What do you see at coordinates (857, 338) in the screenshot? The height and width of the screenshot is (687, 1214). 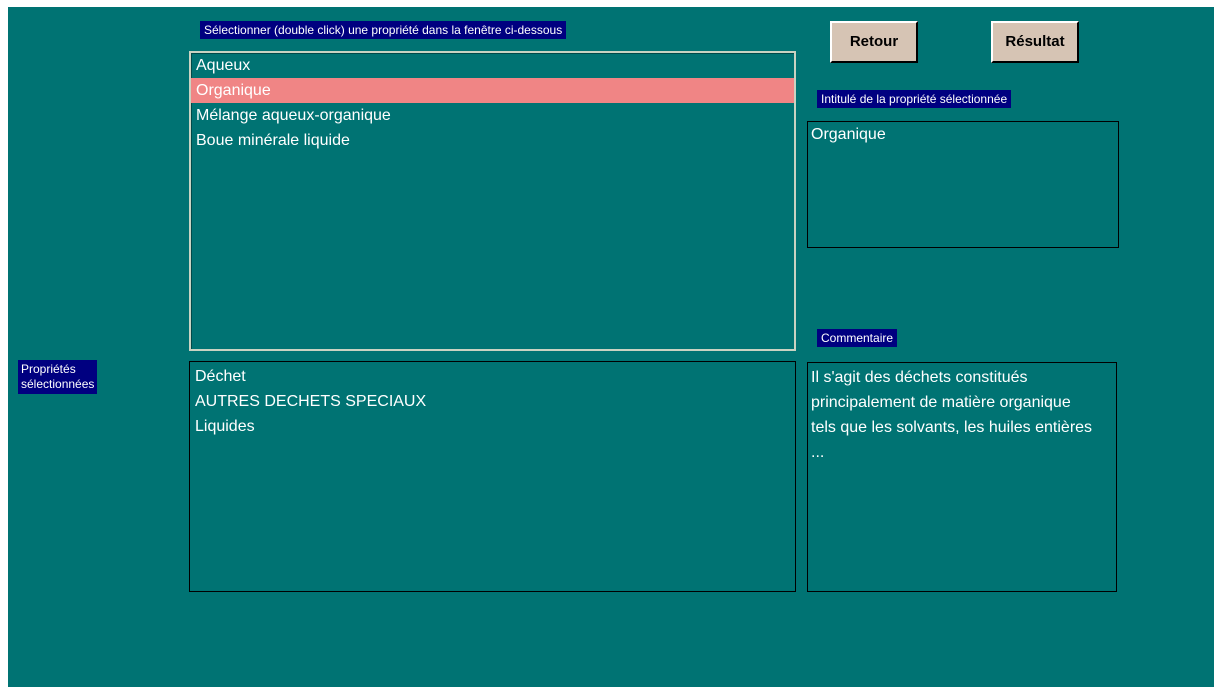 I see `comment-label: Commentaire` at bounding box center [857, 338].